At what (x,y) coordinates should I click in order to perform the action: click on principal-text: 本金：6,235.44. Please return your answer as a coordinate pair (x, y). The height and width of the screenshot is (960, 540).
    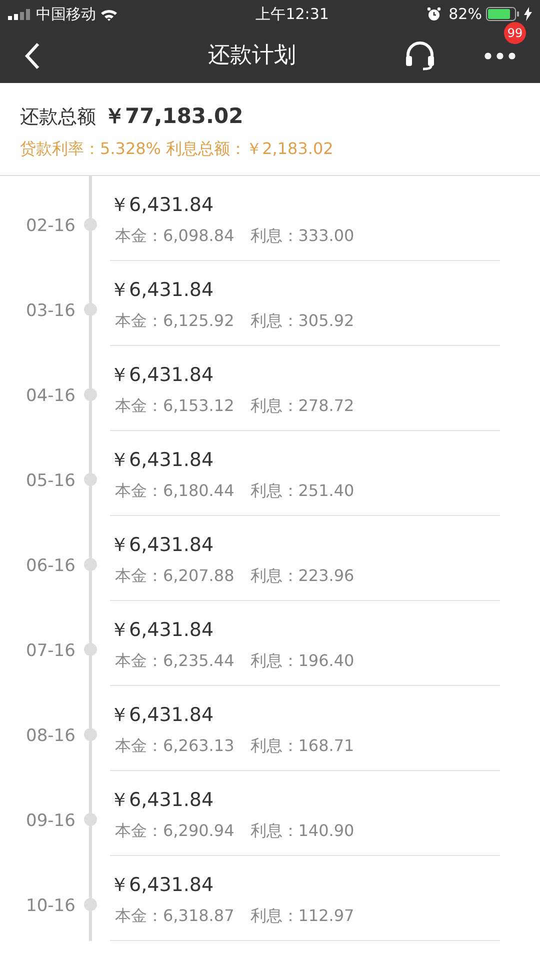
    Looking at the image, I should click on (174, 661).